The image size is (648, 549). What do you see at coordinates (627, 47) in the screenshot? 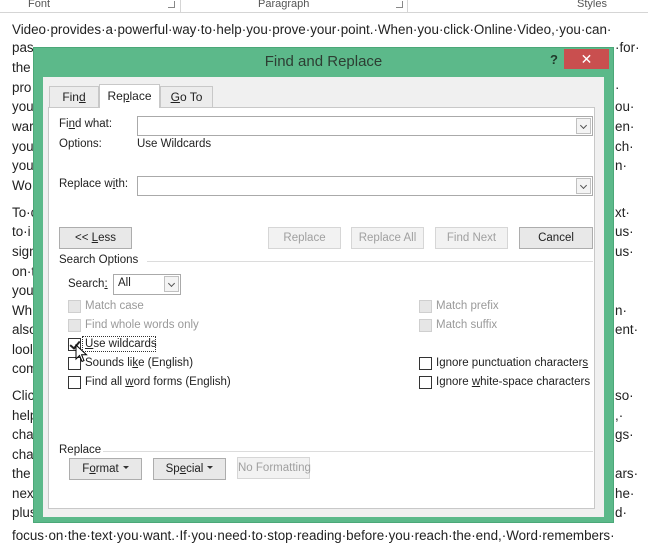
I see `document-fragment: ·for·` at bounding box center [627, 47].